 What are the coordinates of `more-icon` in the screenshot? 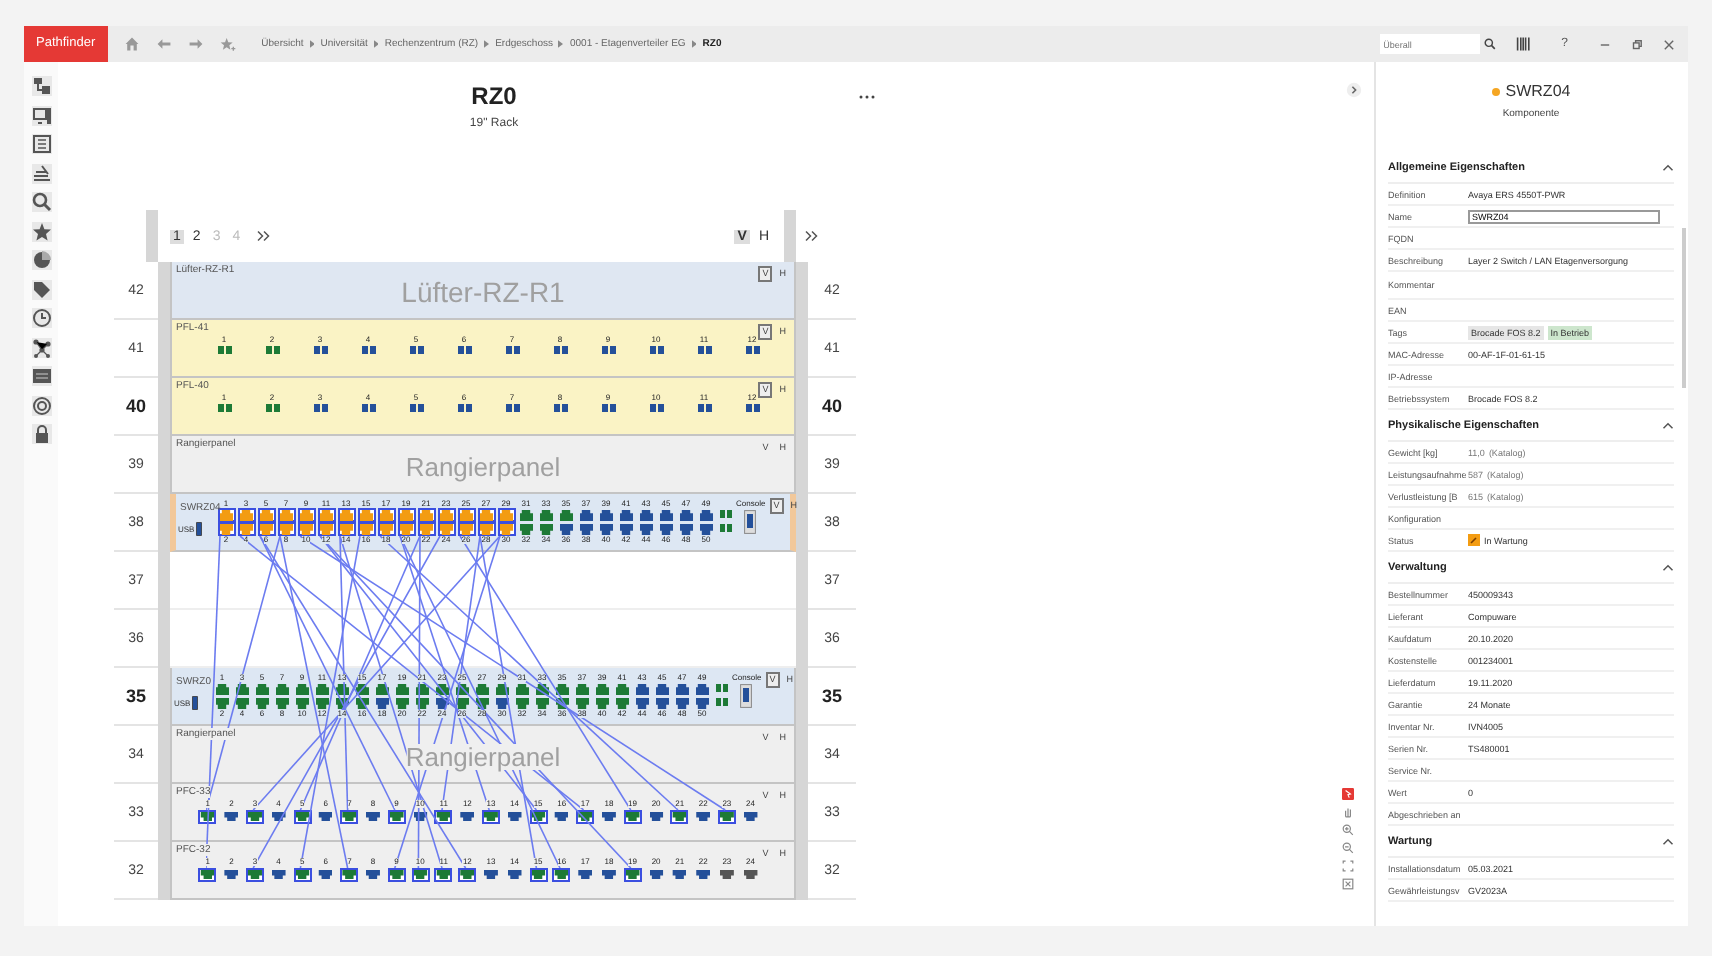 It's located at (867, 97).